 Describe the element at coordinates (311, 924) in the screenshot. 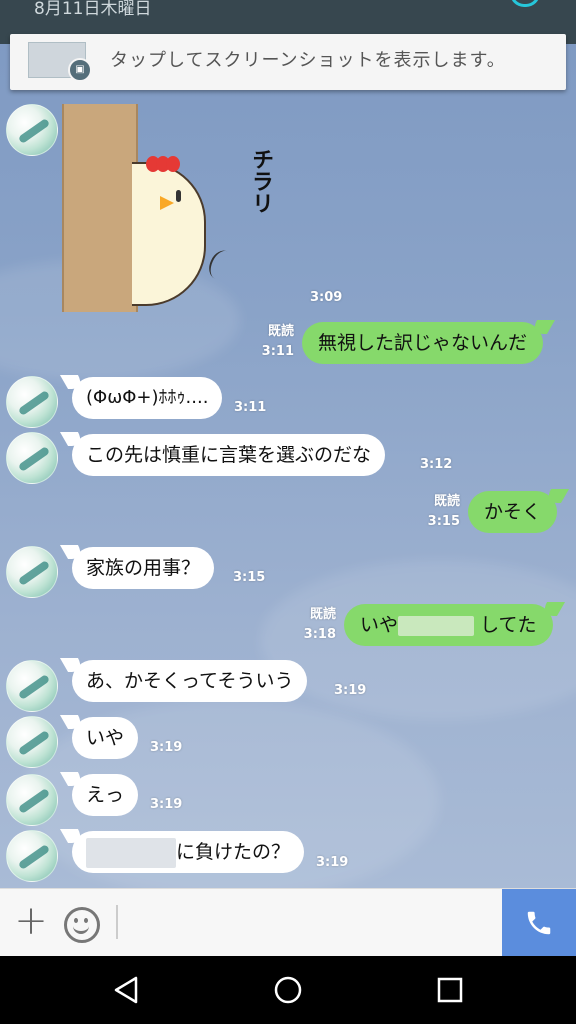

I see `message-input` at that location.